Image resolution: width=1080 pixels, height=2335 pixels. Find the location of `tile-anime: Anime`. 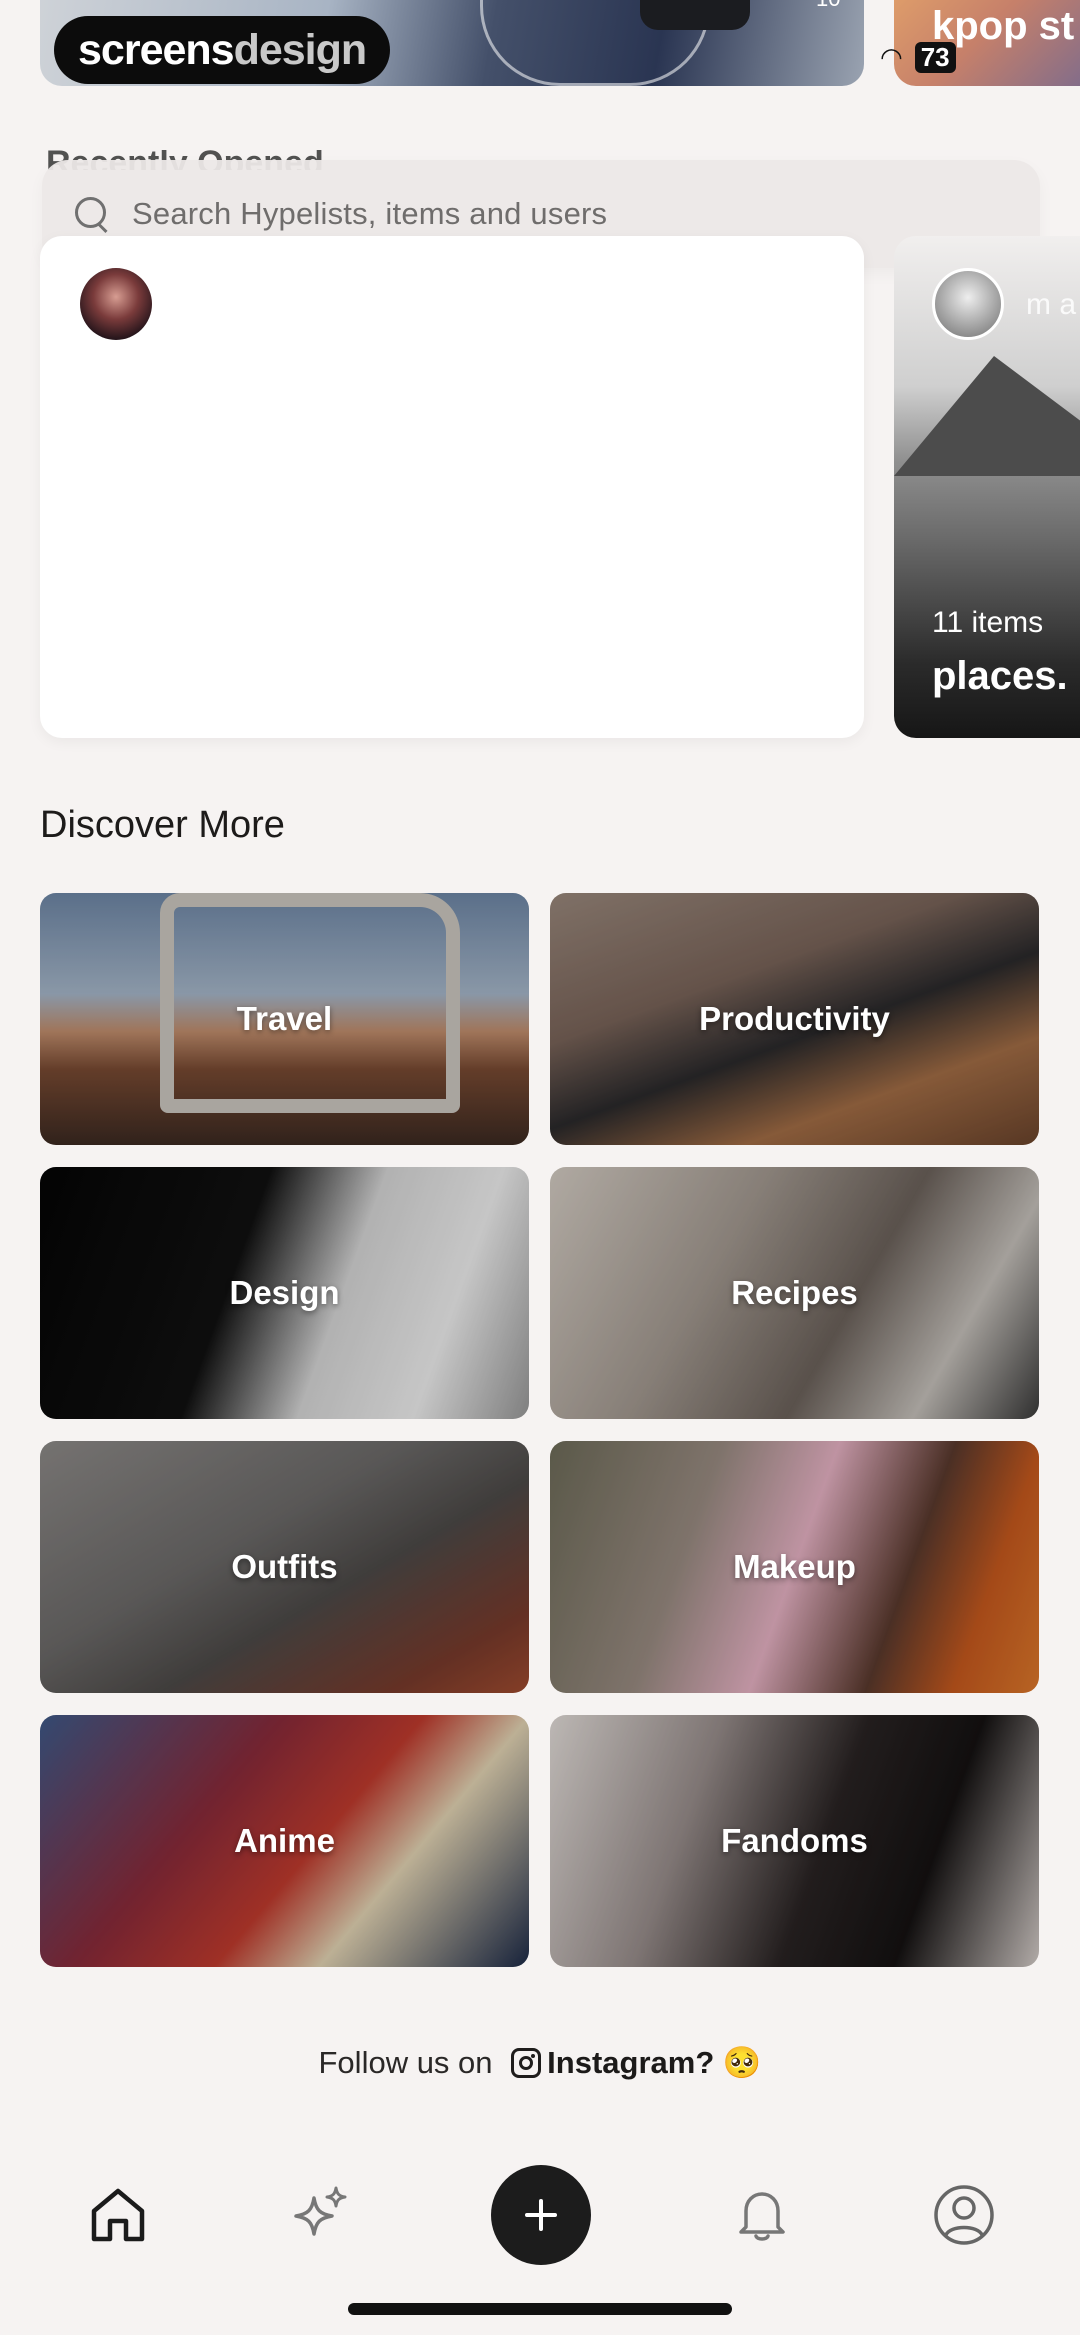

tile-anime: Anime is located at coordinates (284, 1841).